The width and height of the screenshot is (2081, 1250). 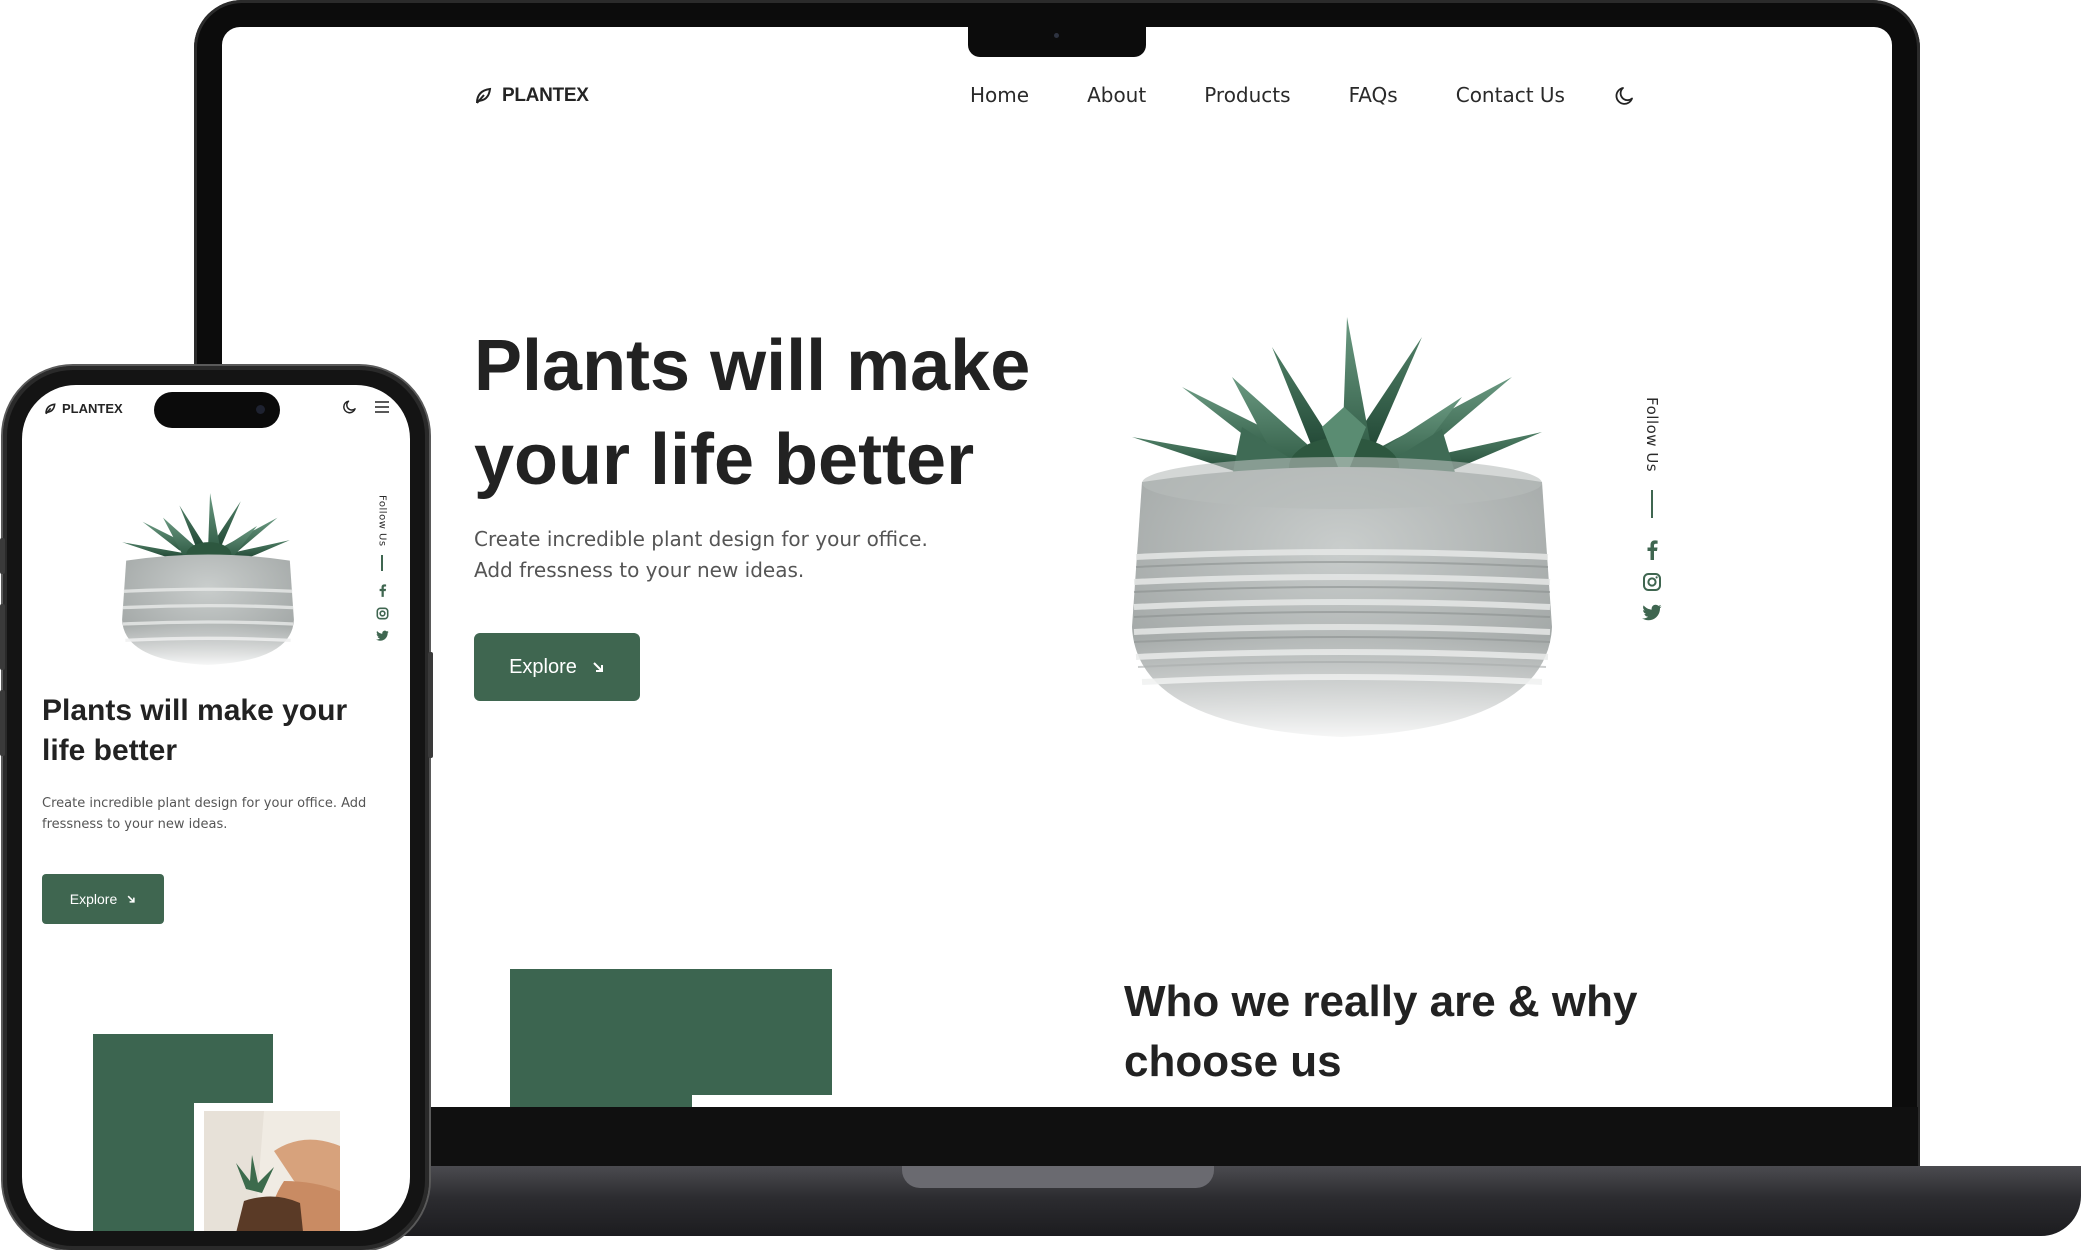 What do you see at coordinates (92, 408) in the screenshot?
I see `phone-brand-name: PLANTEX` at bounding box center [92, 408].